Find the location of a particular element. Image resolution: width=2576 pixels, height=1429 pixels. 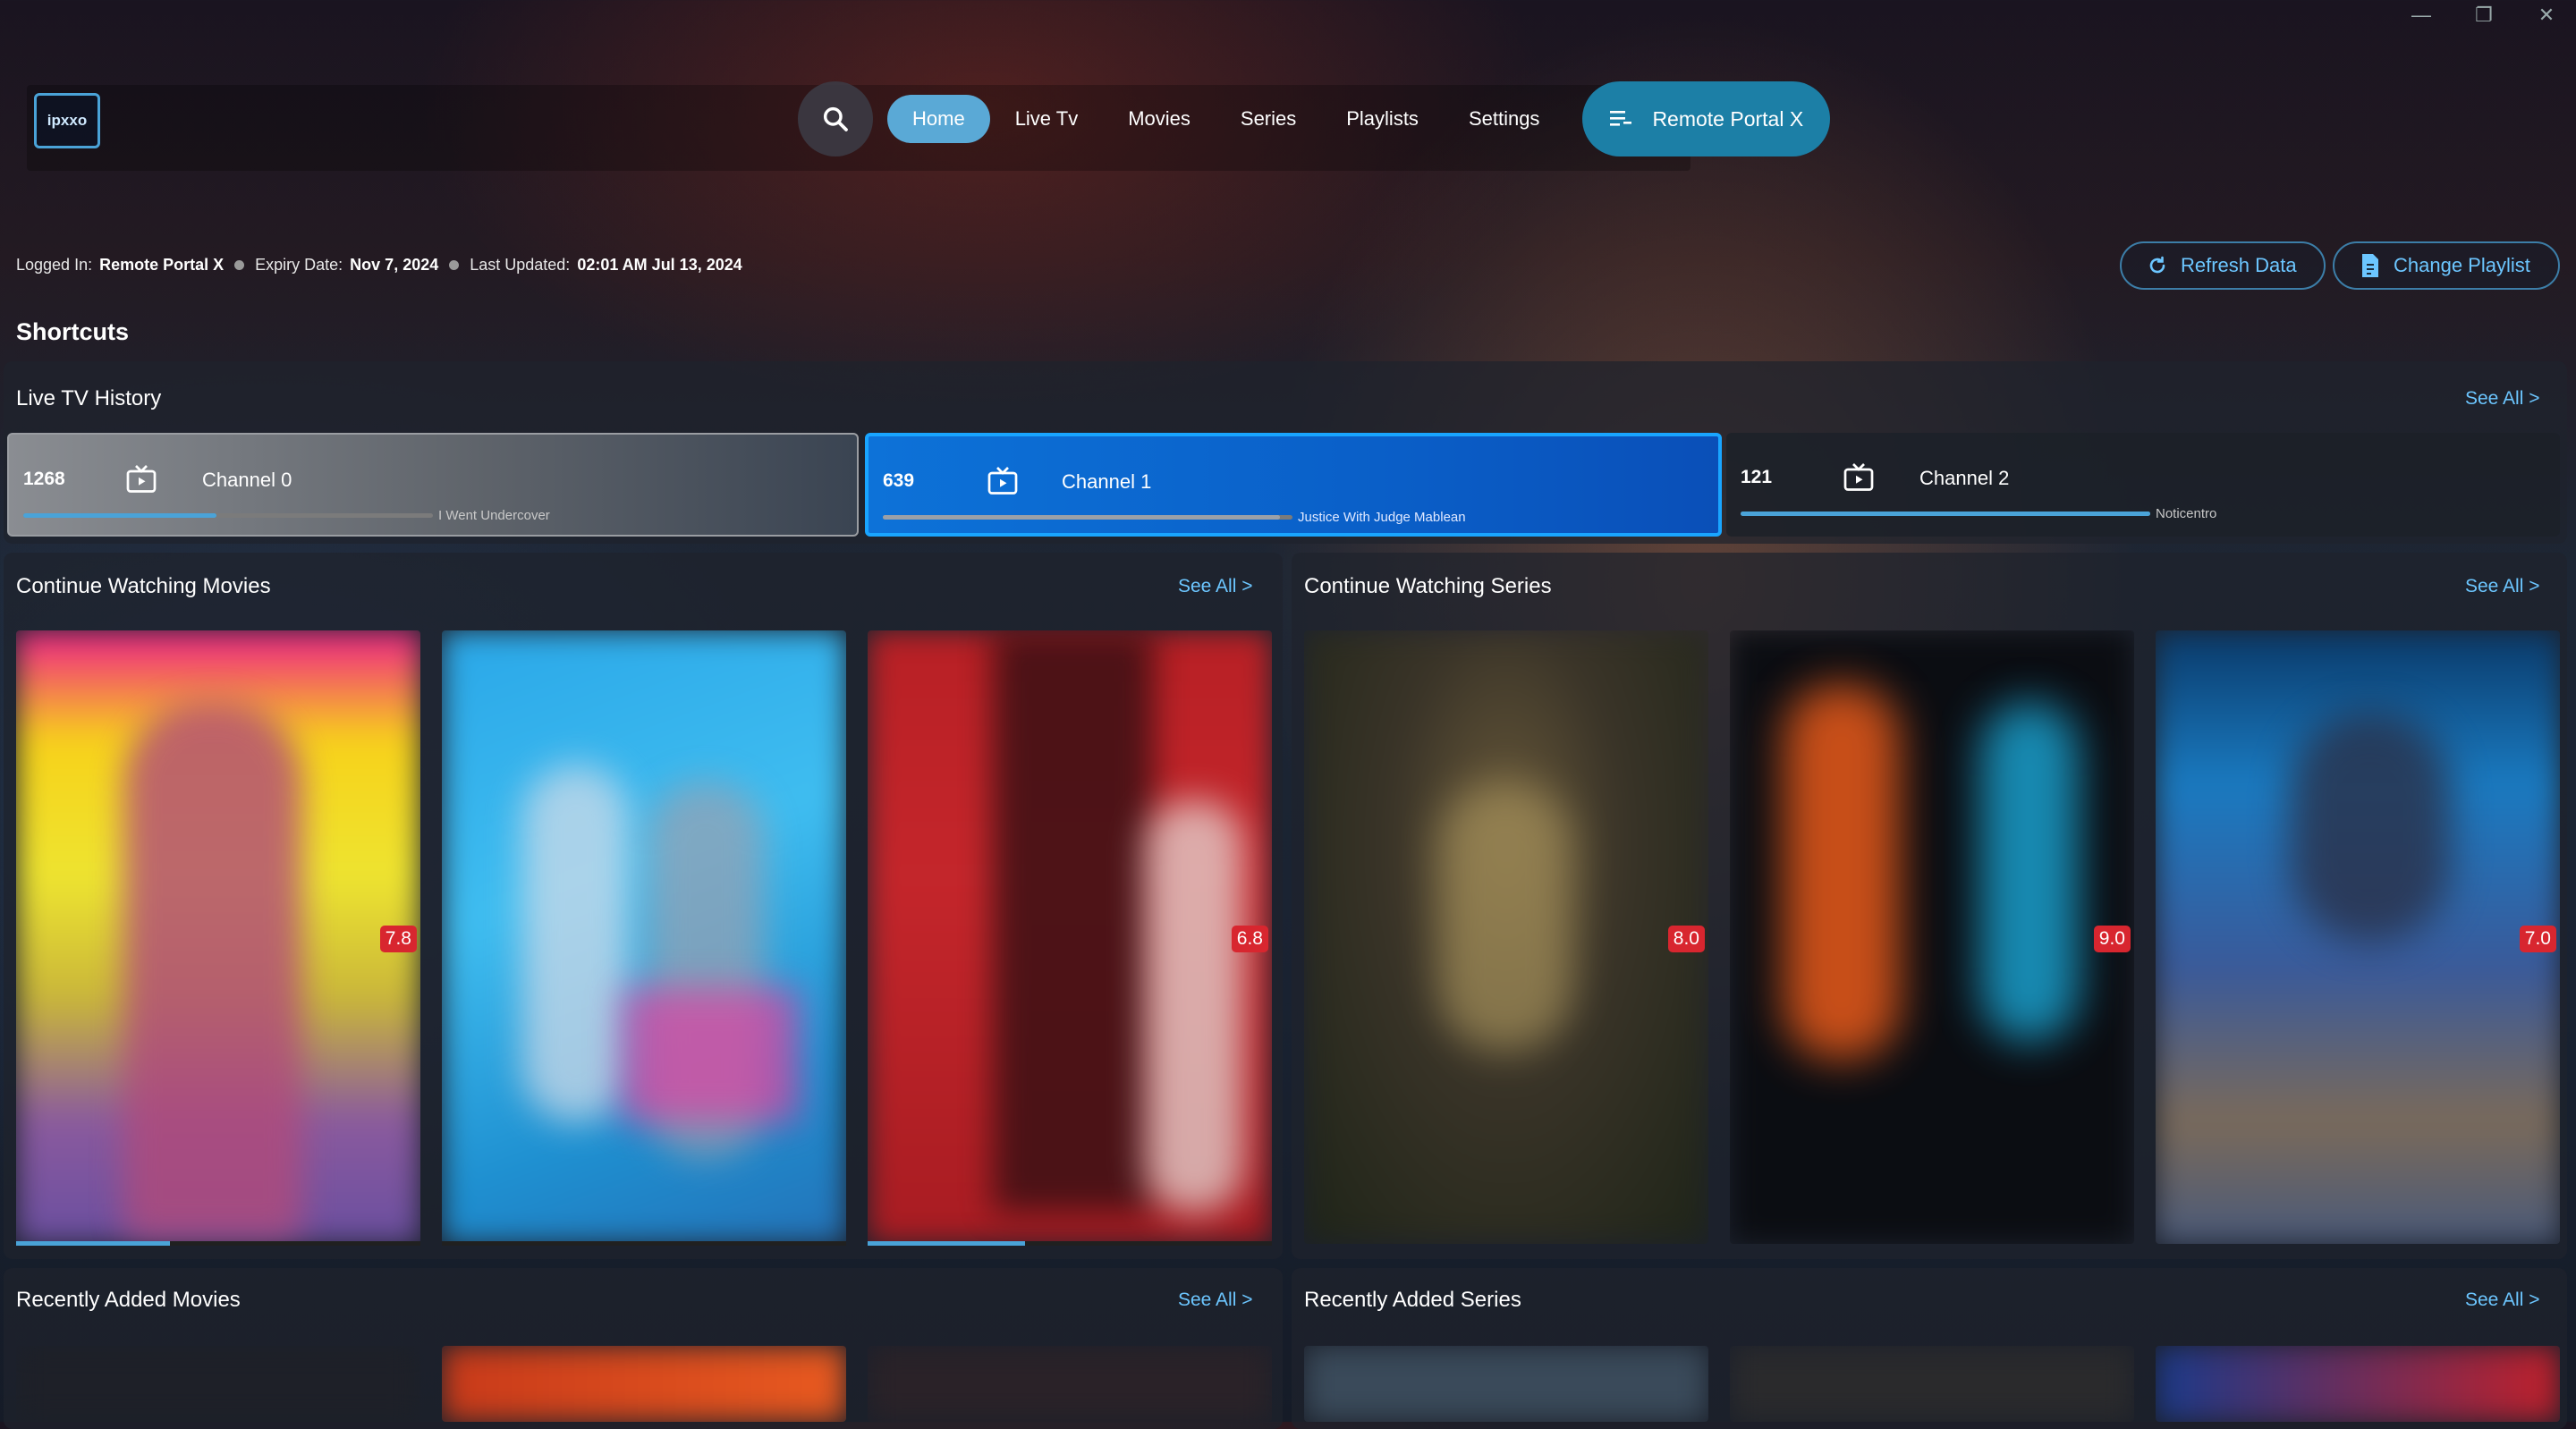

change-playlist-button: Change Playlist is located at coordinates (2446, 265).